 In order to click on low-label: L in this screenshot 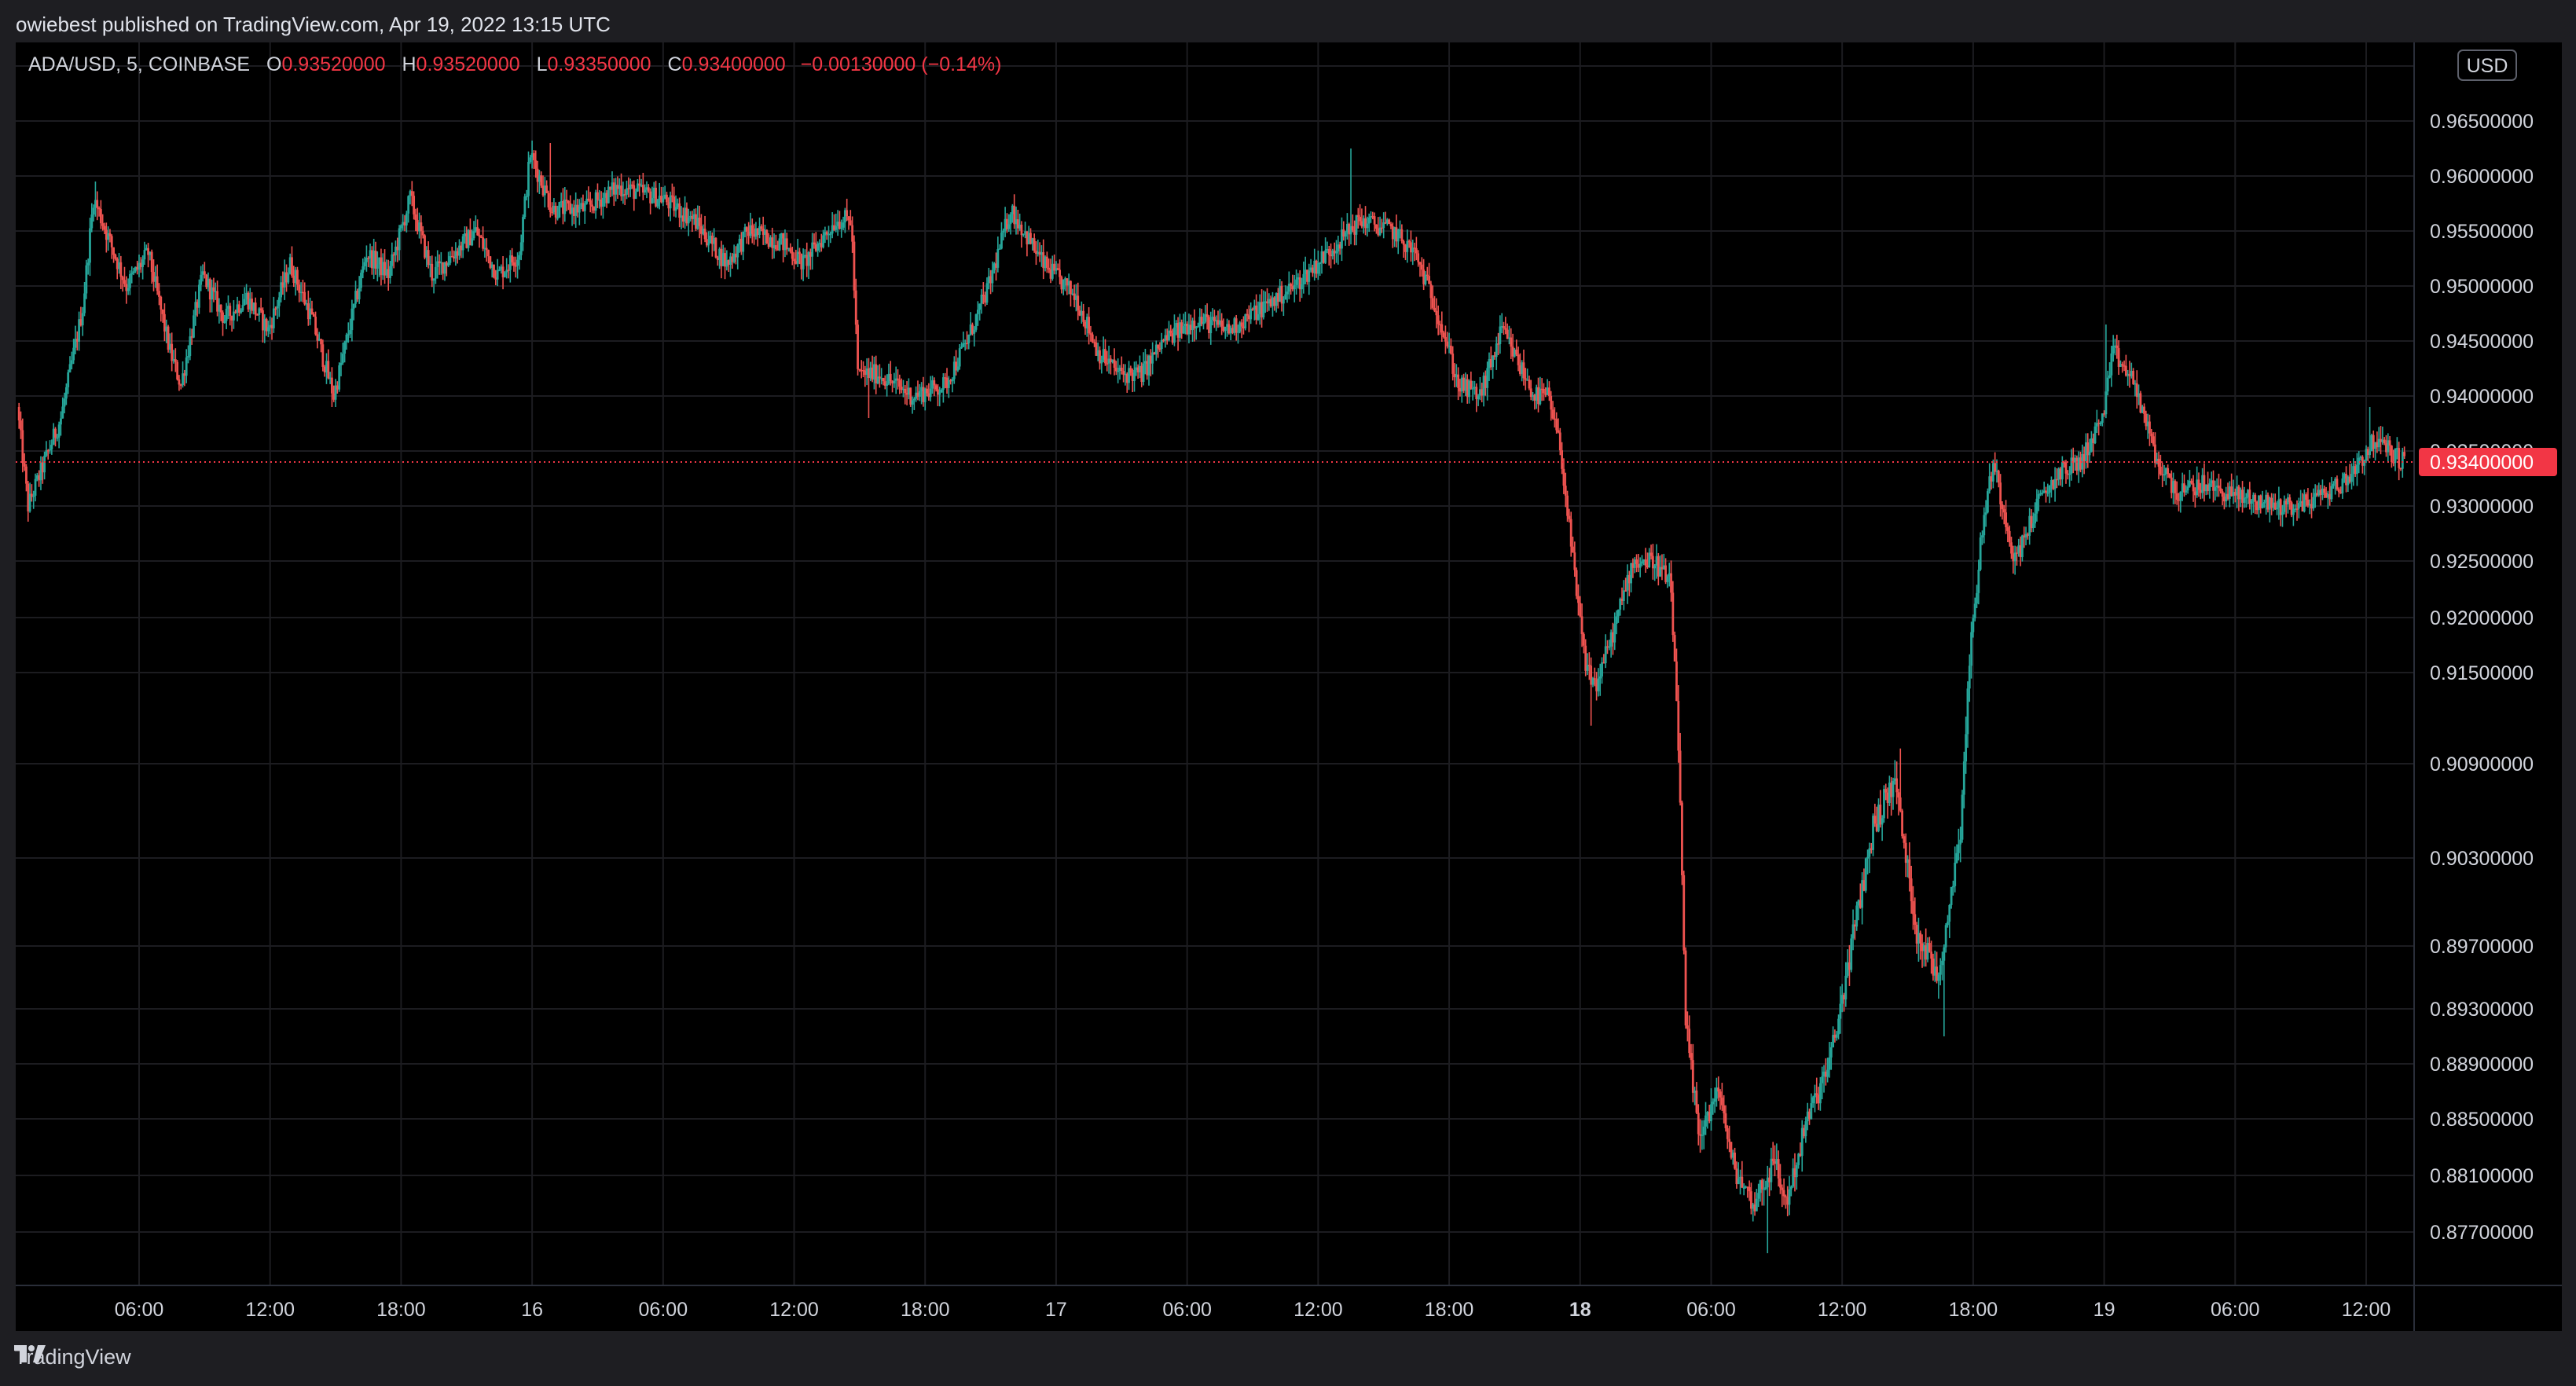, I will do `click(542, 64)`.